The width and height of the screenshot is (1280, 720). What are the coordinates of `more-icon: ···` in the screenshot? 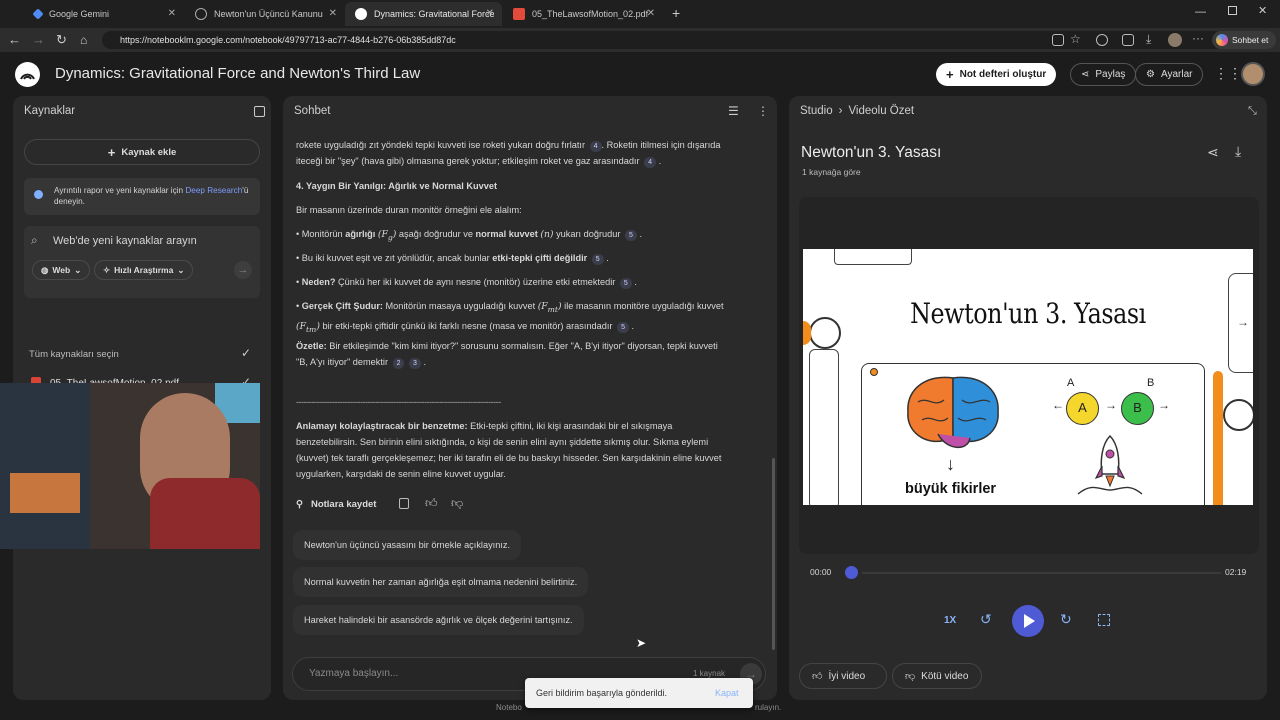 It's located at (1198, 38).